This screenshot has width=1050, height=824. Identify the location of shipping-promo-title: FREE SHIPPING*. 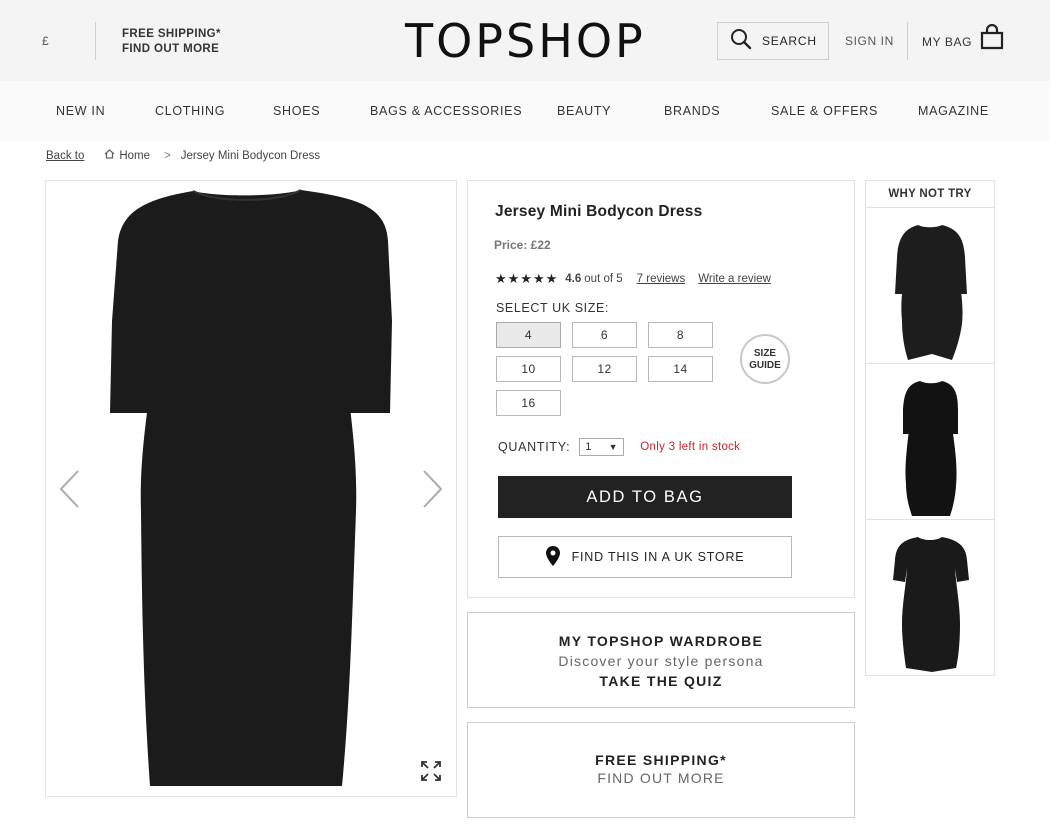
(661, 760).